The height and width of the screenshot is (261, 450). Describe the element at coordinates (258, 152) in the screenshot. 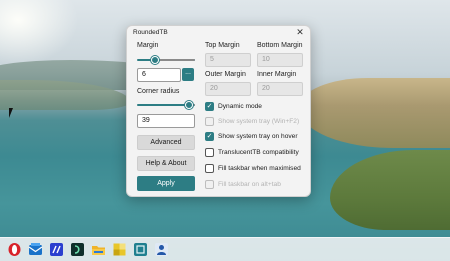

I see `option-label: TranslucentTB compatibility` at that location.